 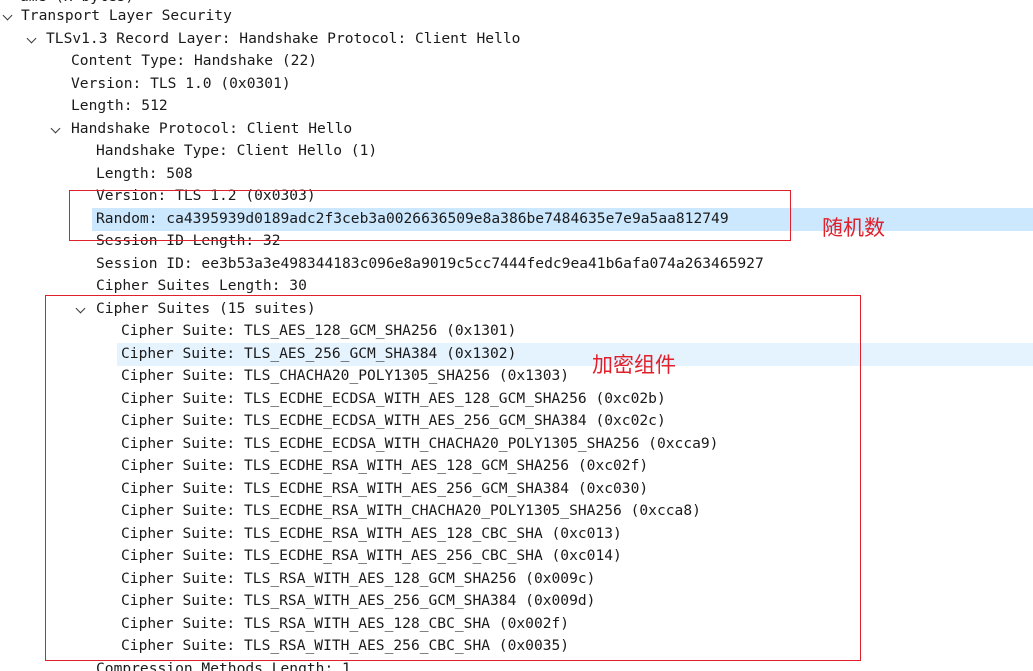 What do you see at coordinates (634, 365) in the screenshot?
I see `cipher-annotation-label: 加密组件` at bounding box center [634, 365].